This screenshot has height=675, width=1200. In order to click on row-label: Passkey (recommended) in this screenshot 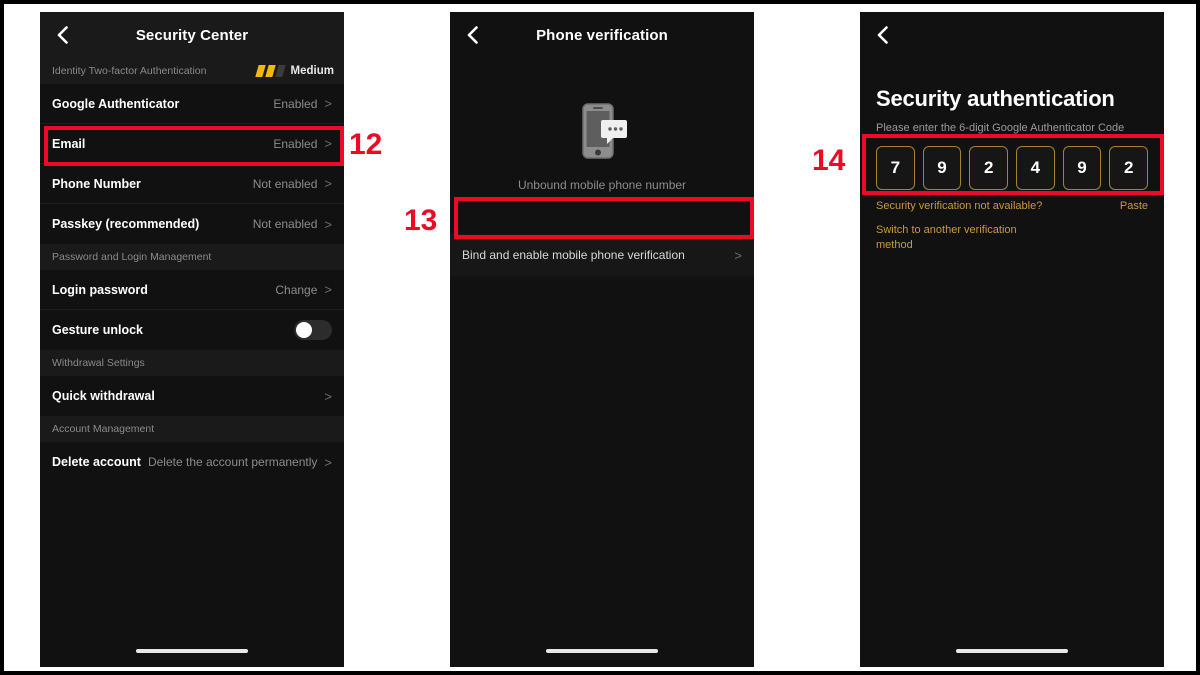, I will do `click(126, 224)`.